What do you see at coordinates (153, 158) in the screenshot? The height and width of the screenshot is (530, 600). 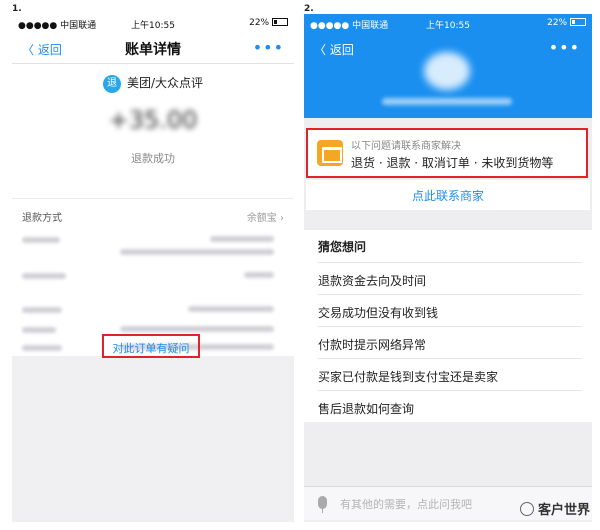 I see `refund-status: 退款成功` at bounding box center [153, 158].